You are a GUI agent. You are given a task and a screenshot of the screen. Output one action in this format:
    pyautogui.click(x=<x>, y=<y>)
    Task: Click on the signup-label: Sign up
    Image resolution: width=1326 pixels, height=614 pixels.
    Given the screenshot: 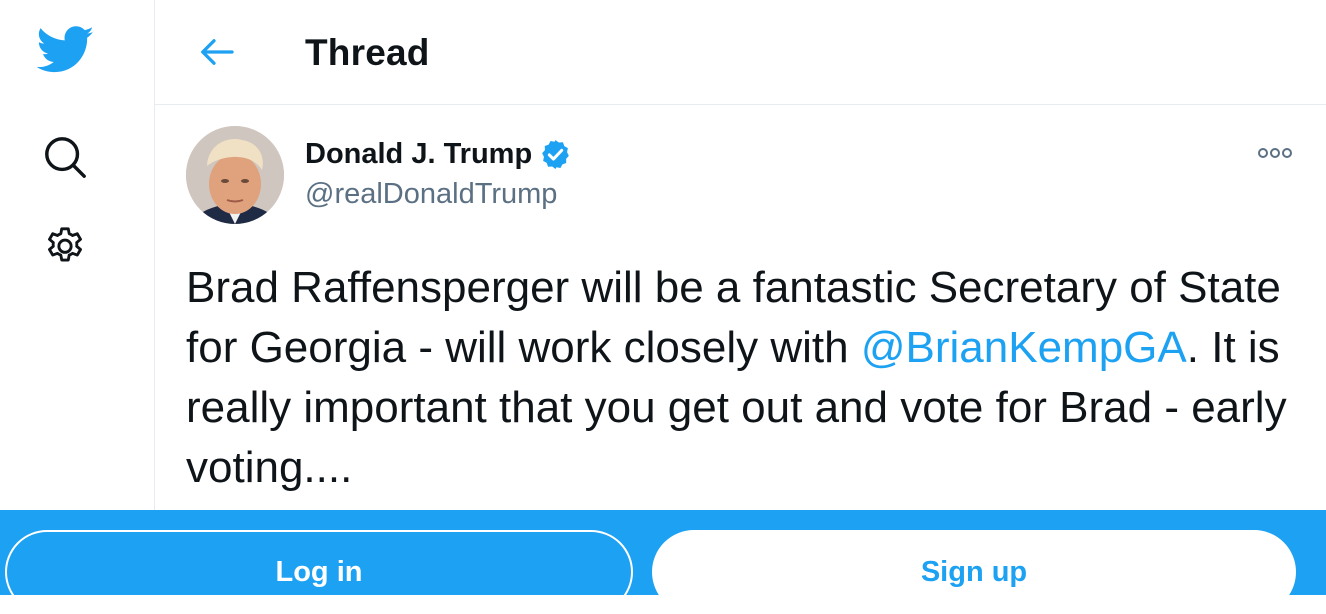 What is the action you would take?
    pyautogui.click(x=974, y=572)
    